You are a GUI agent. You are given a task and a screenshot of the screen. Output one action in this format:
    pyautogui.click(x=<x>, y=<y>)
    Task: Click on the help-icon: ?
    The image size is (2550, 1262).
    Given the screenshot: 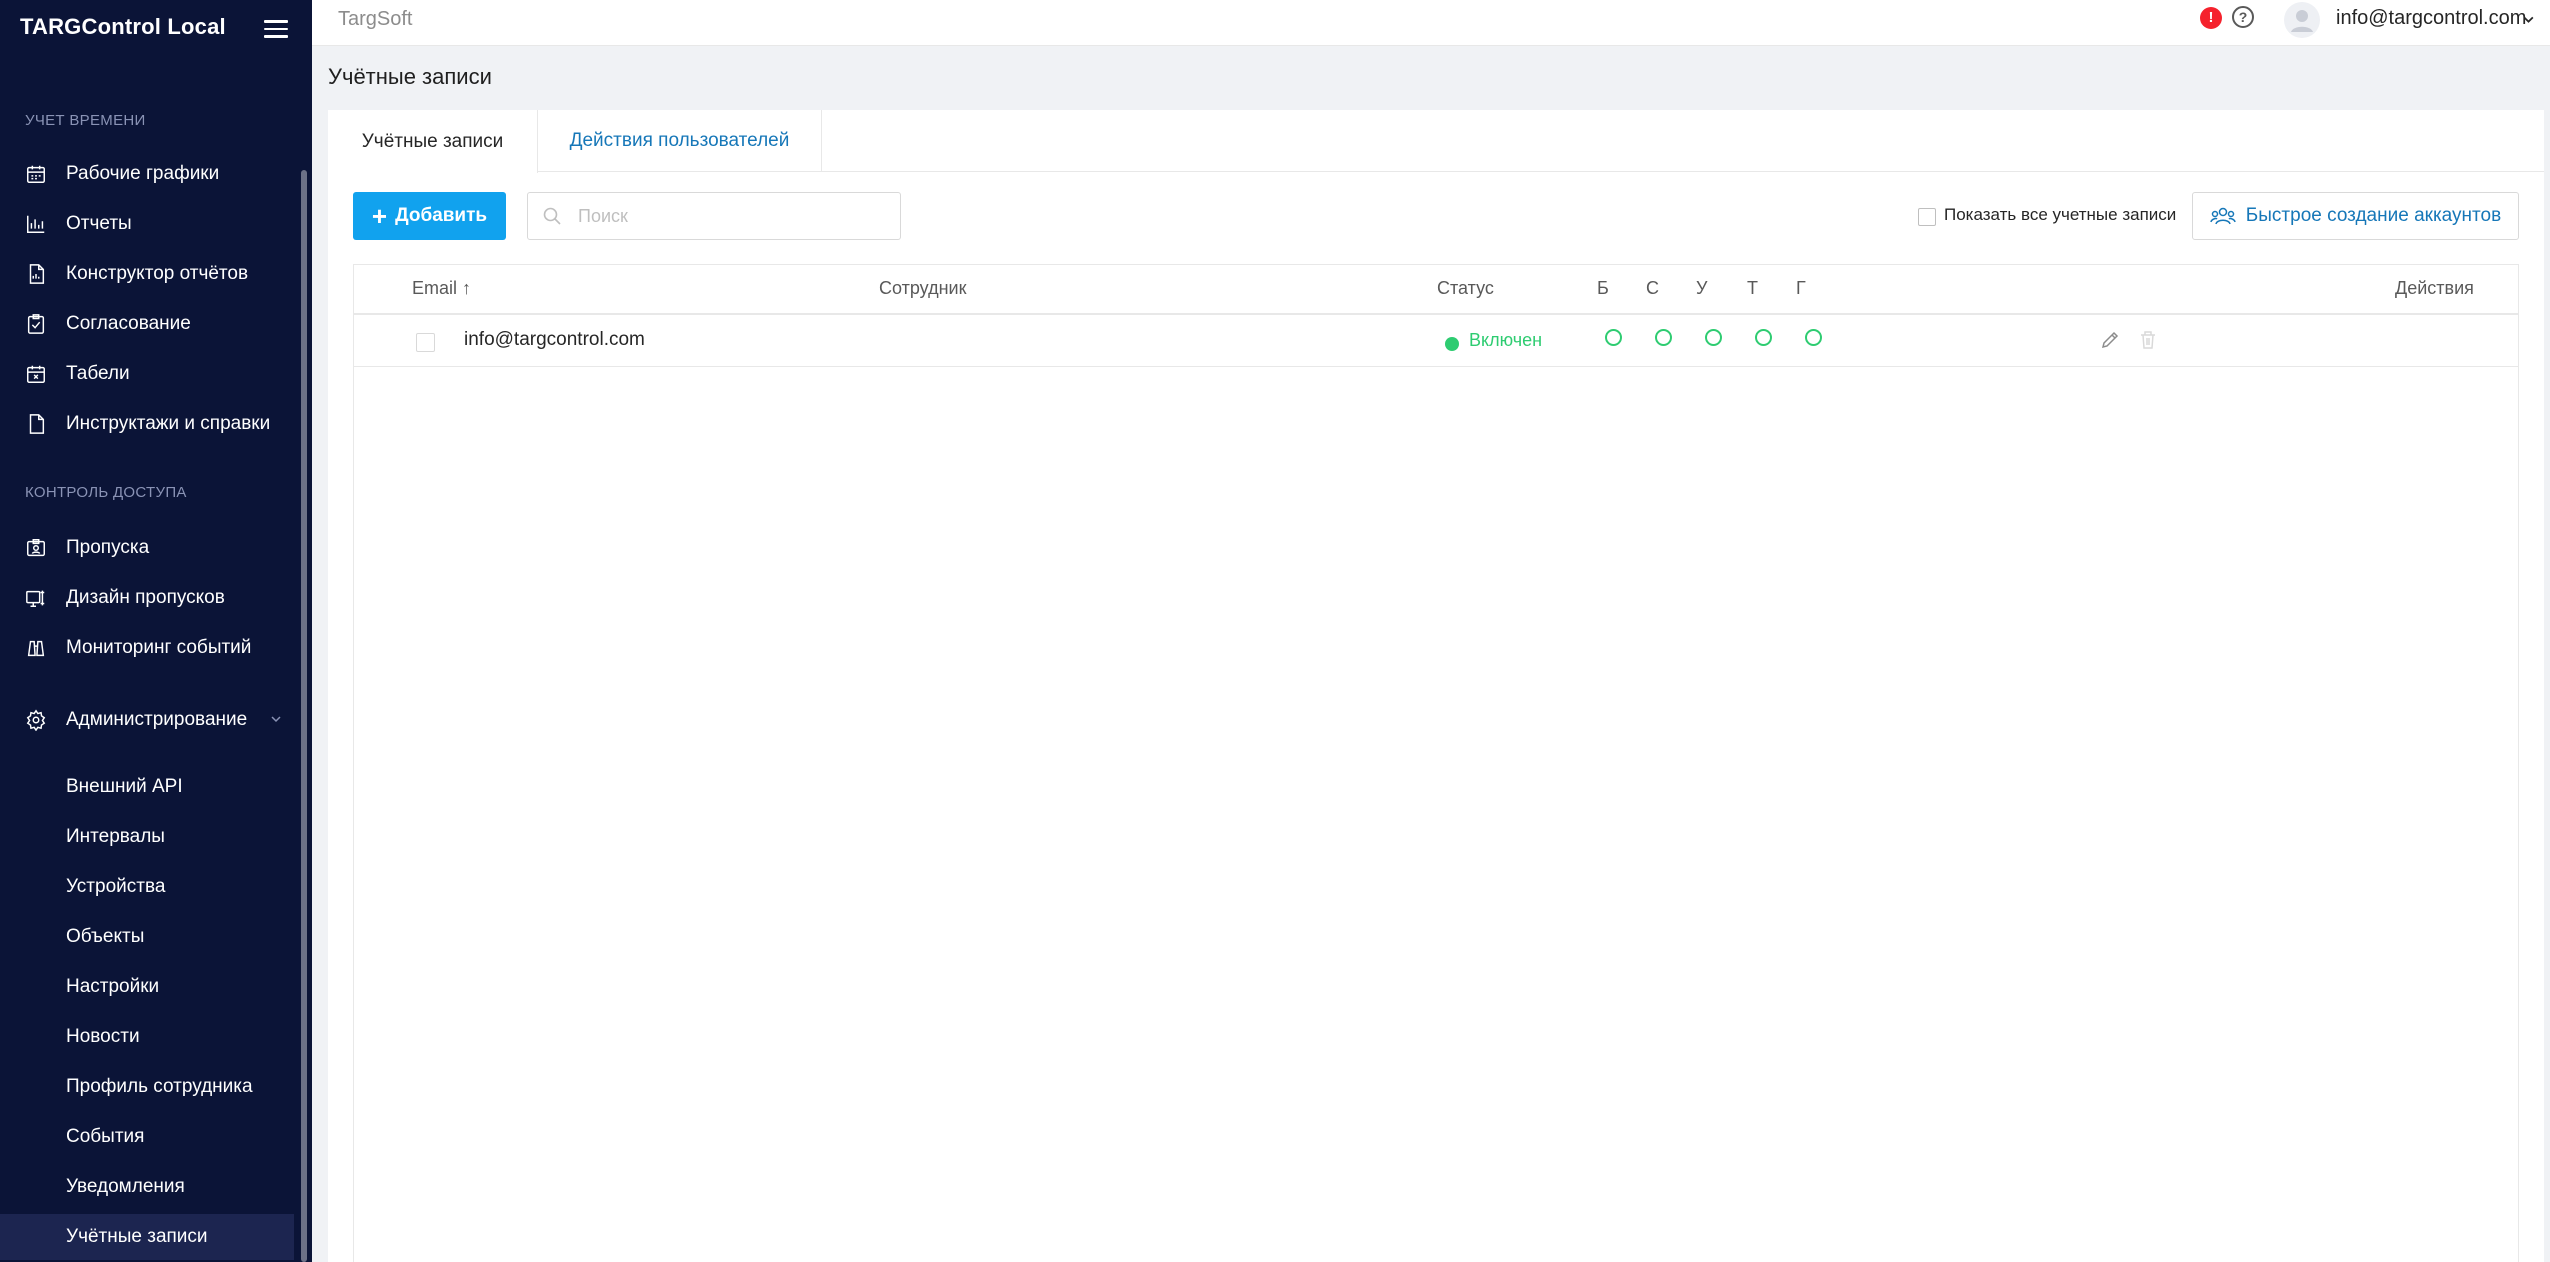 What is the action you would take?
    pyautogui.click(x=2243, y=17)
    